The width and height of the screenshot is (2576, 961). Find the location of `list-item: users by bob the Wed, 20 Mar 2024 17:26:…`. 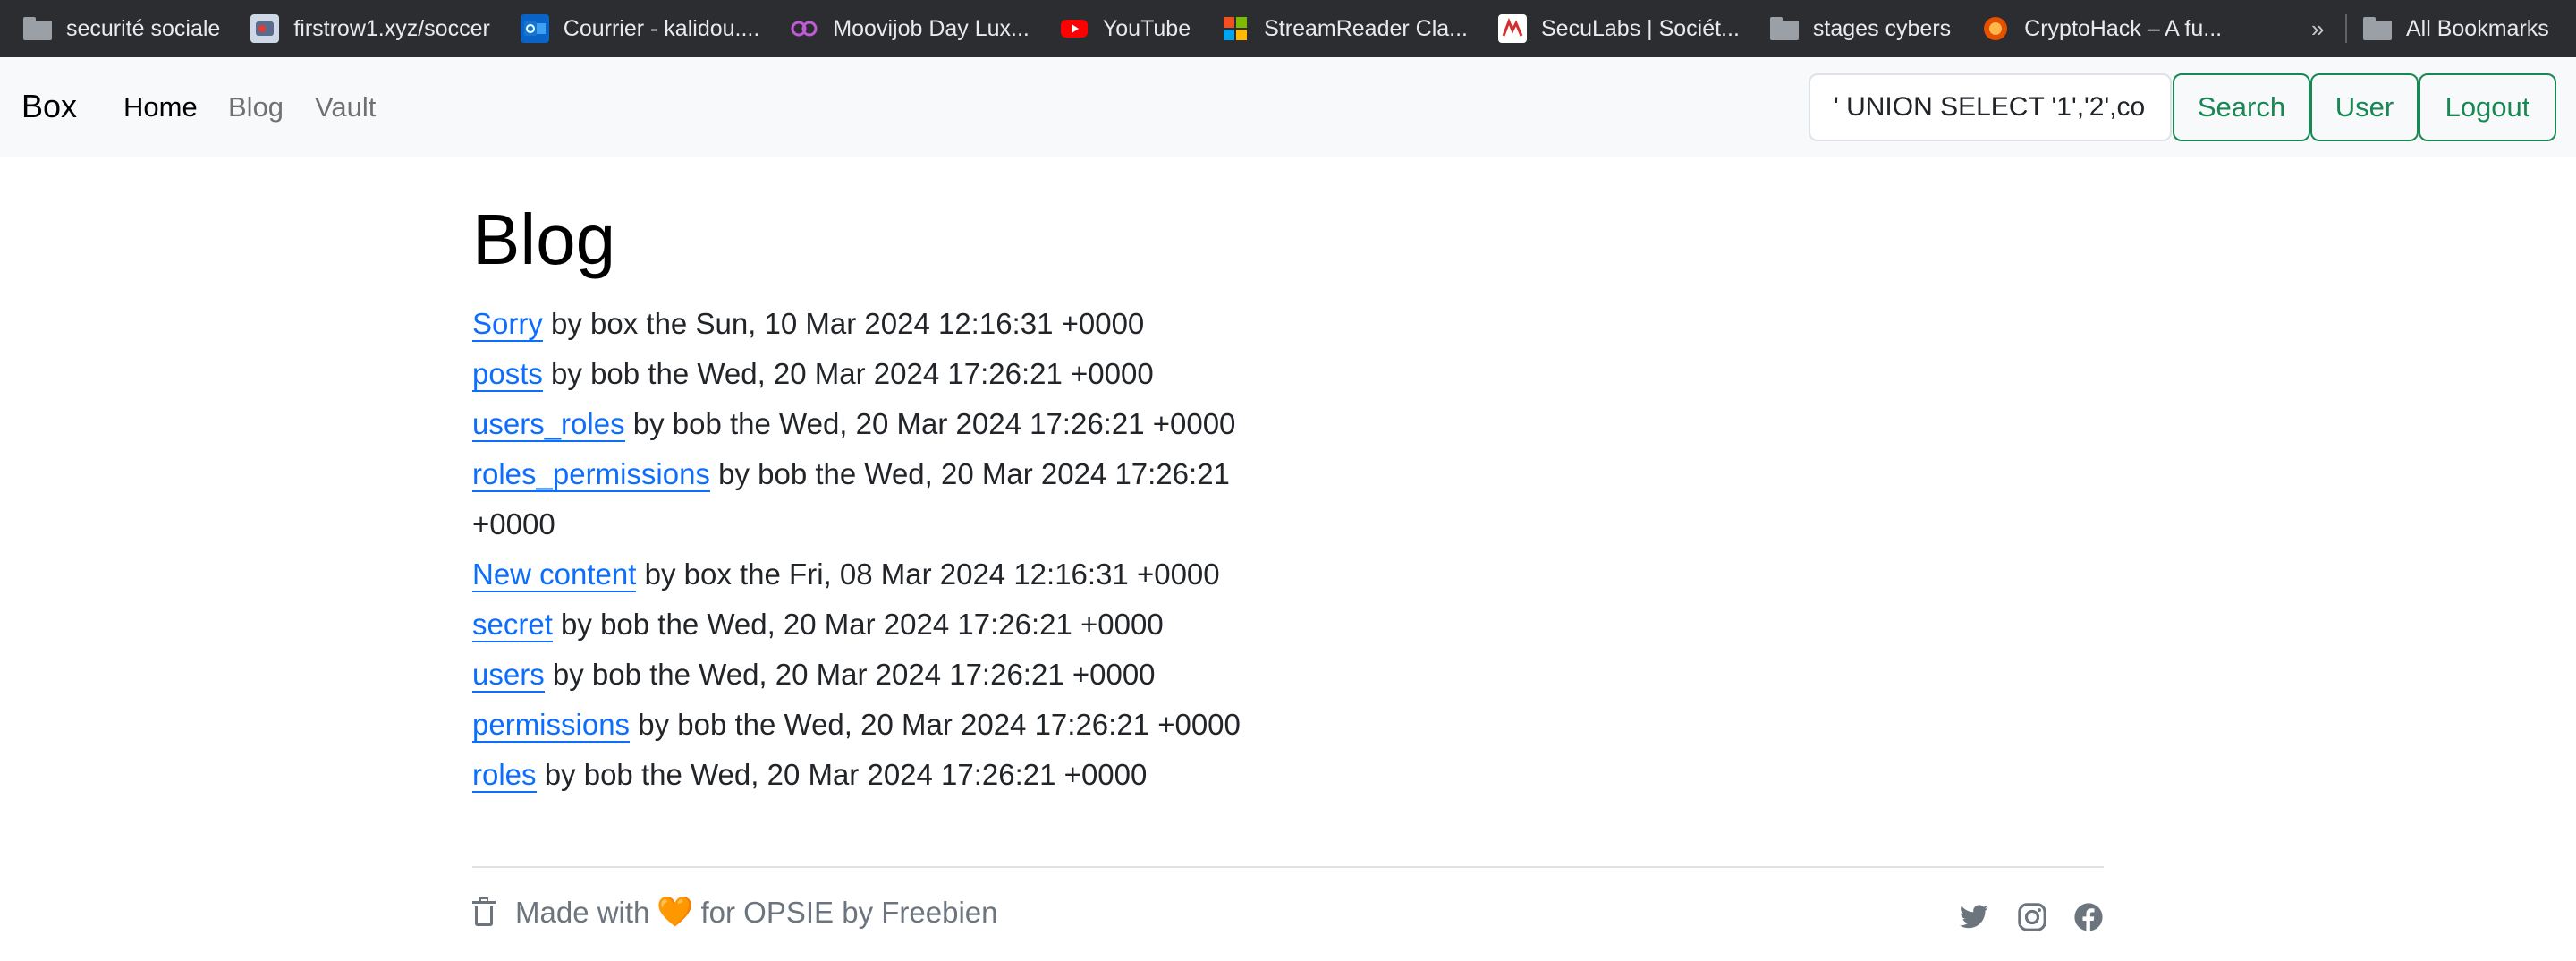

list-item: users by bob the Wed, 20 Mar 2024 17:26:… is located at coordinates (856, 675).